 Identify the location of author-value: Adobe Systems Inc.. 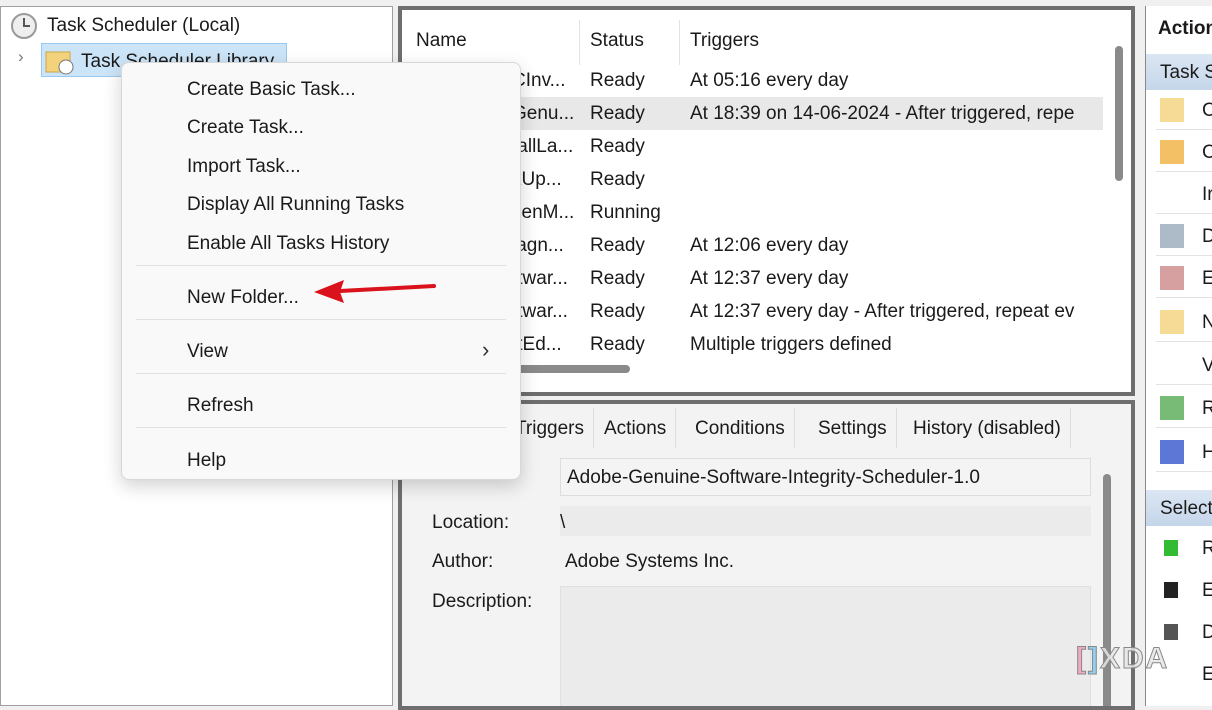
(649, 561).